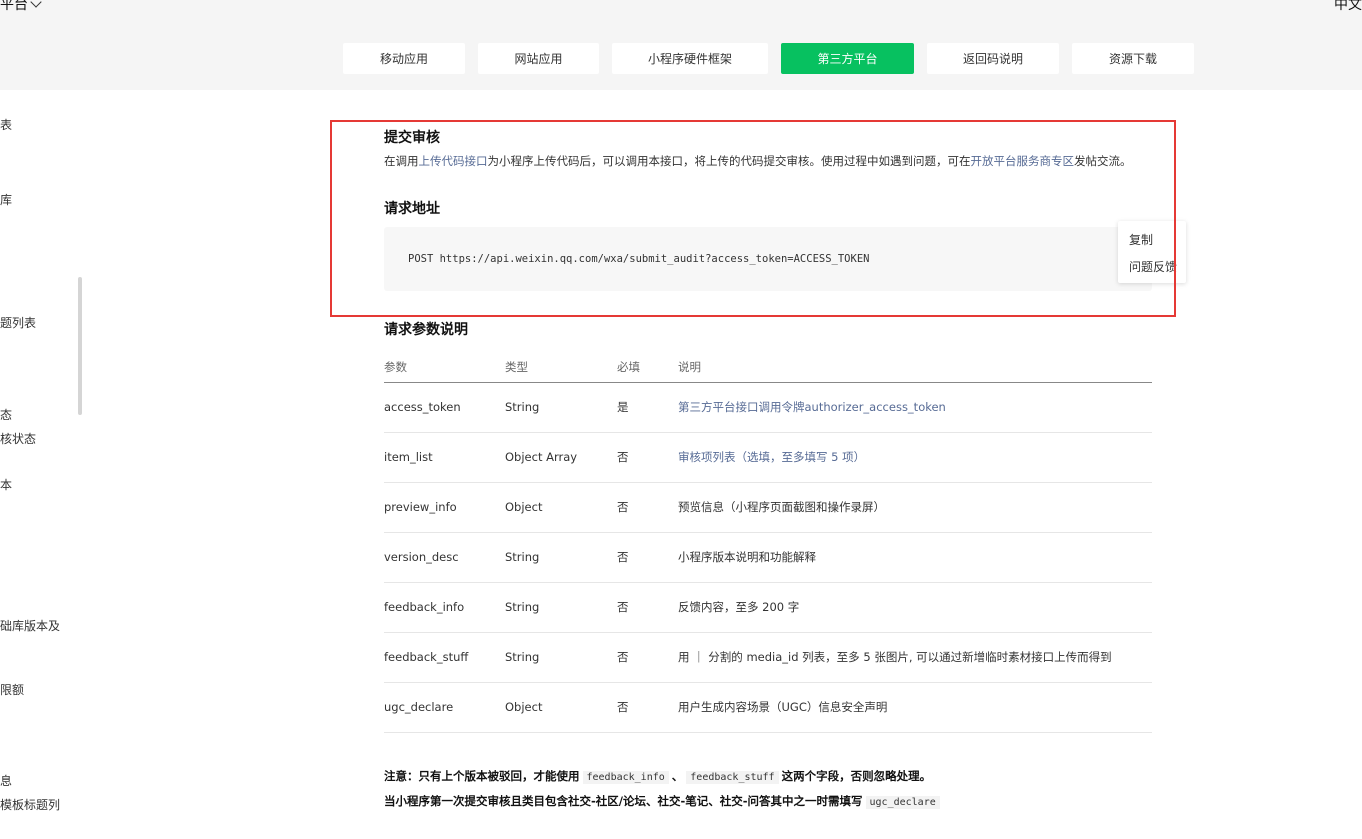 The width and height of the screenshot is (1362, 839). Describe the element at coordinates (404, 58) in the screenshot. I see `tab-mobile-app: 移动应用` at that location.